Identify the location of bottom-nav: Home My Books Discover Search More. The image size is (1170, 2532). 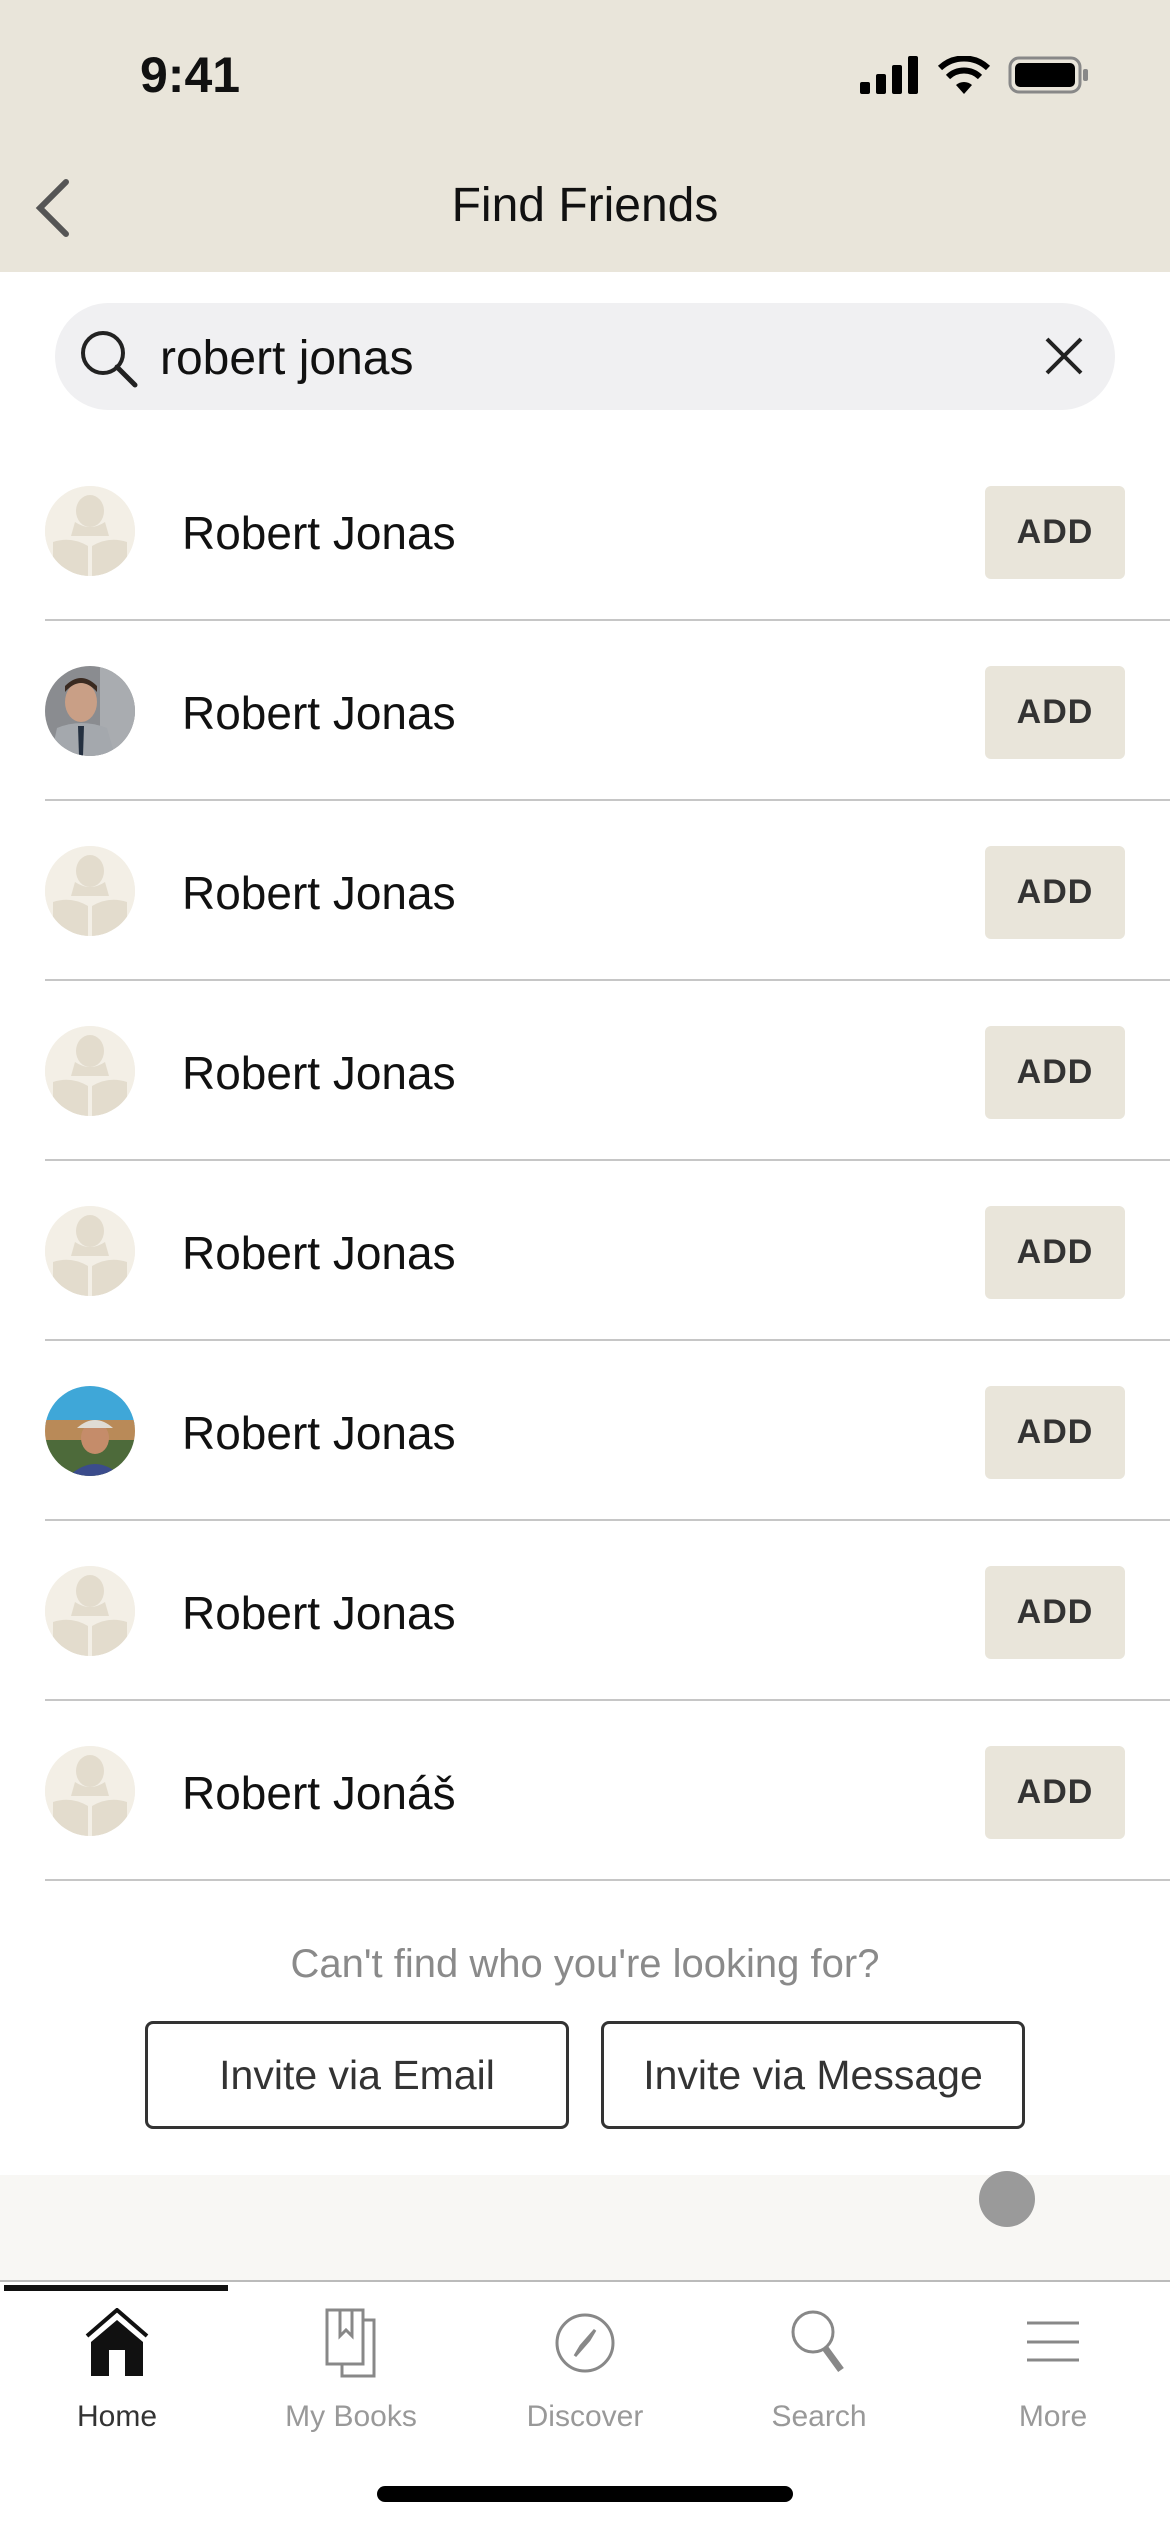
(585, 2380).